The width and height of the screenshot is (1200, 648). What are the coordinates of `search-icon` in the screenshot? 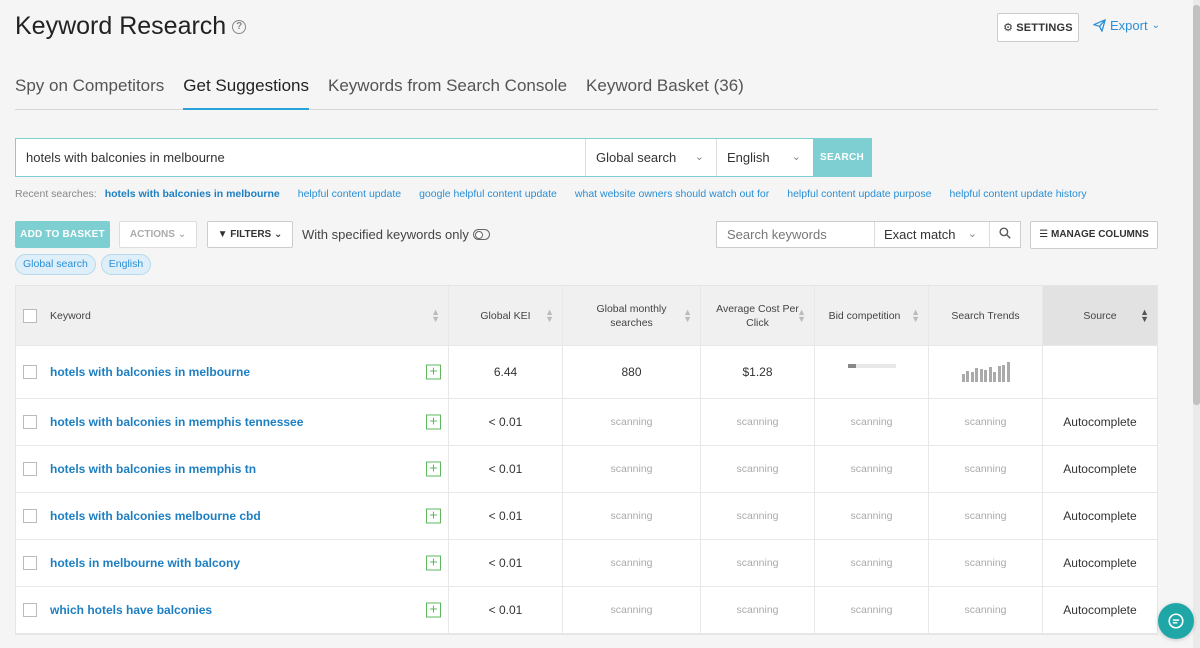 It's located at (1005, 234).